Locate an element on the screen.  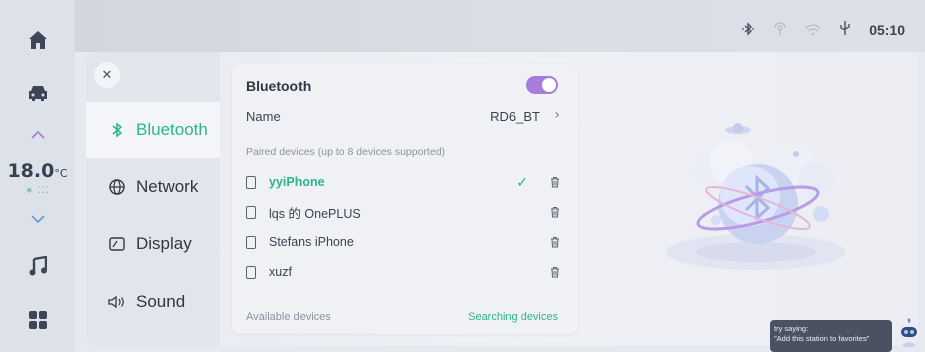
voice-assistant-robot-icon is located at coordinates (909, 333).